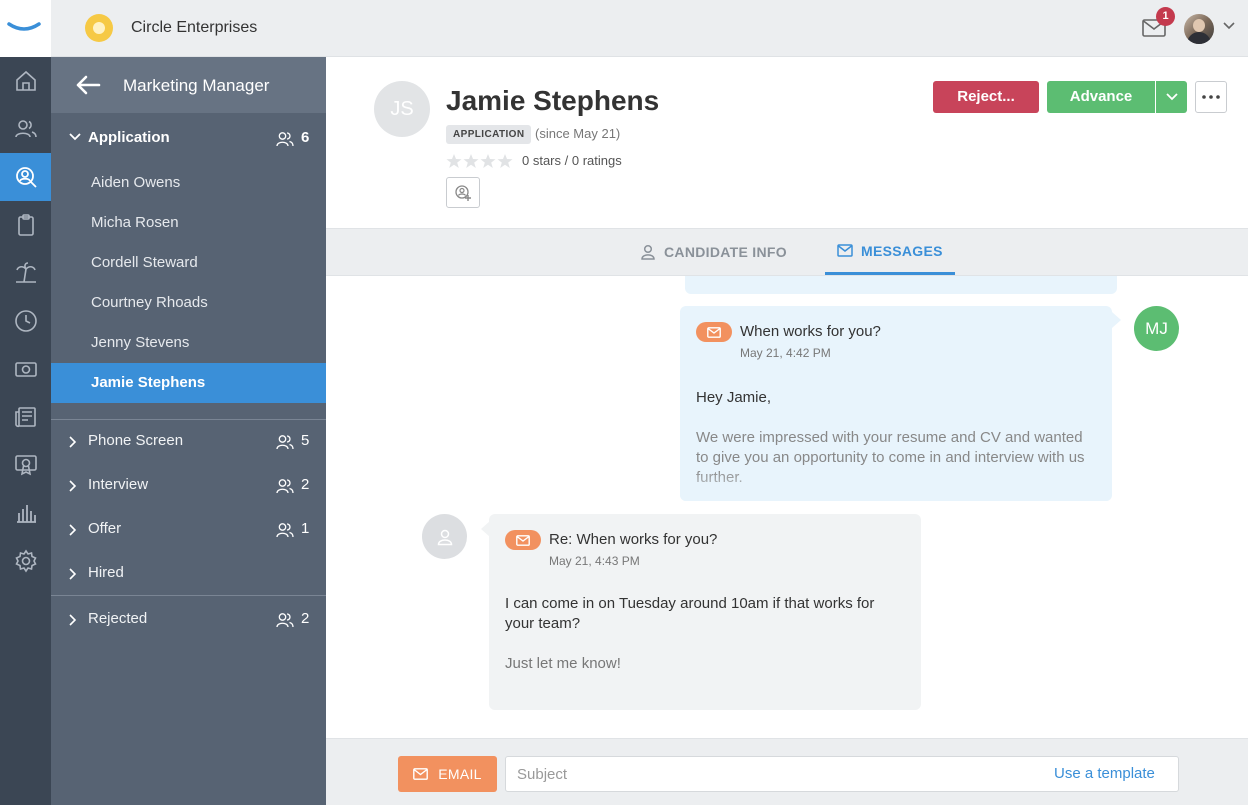 The height and width of the screenshot is (805, 1248). I want to click on user-avatar, so click(1199, 29).